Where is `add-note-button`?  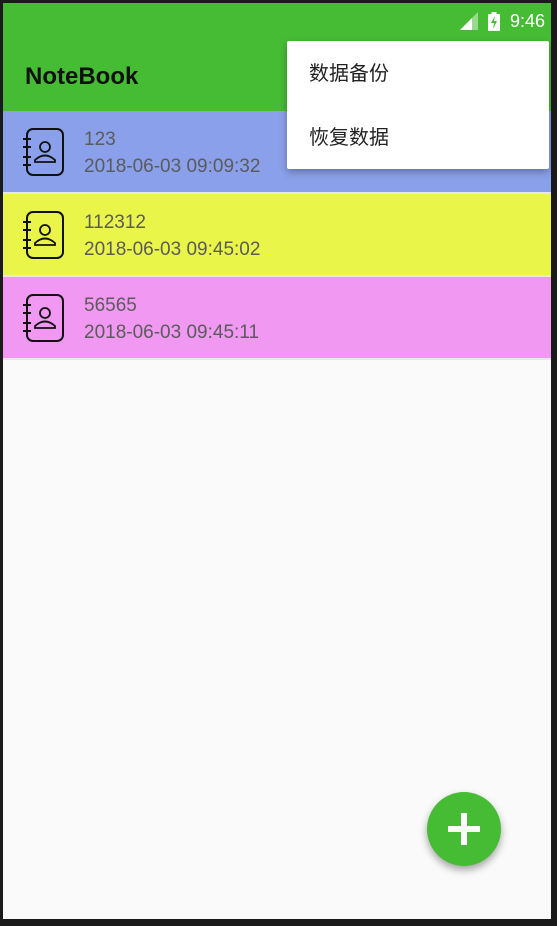
add-note-button is located at coordinates (464, 829).